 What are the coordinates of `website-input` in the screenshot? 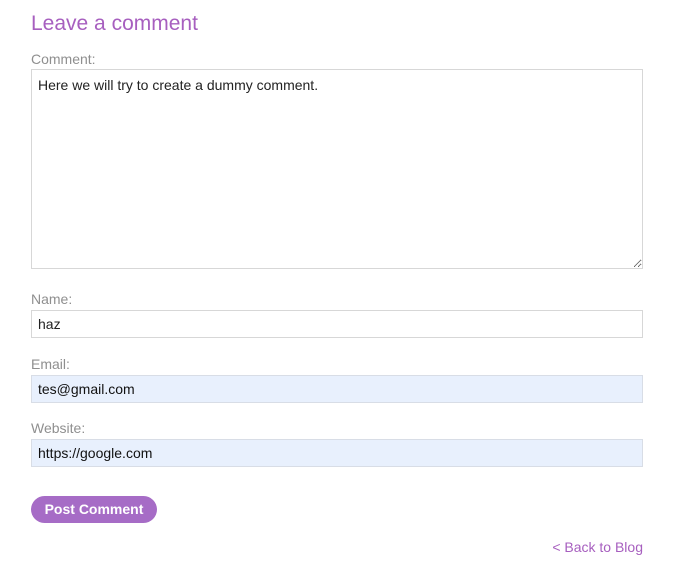 It's located at (337, 453).